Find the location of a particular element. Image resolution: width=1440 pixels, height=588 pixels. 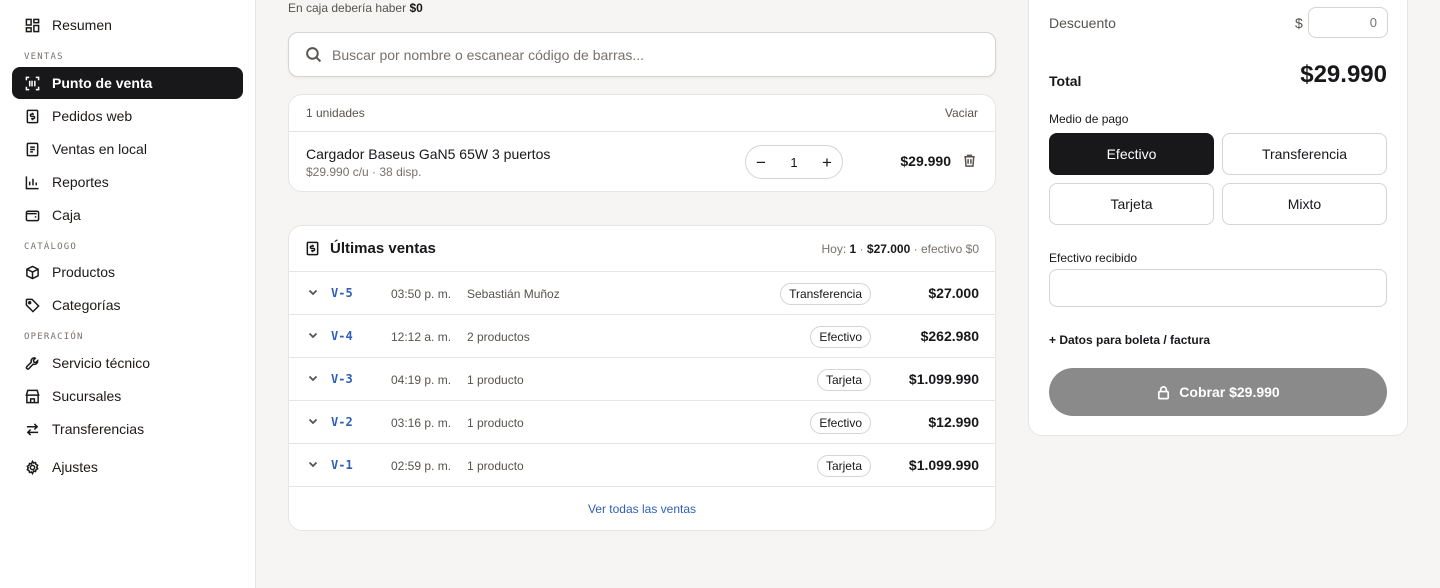

sidebar-item-label: Punto de venta is located at coordinates (102, 83).